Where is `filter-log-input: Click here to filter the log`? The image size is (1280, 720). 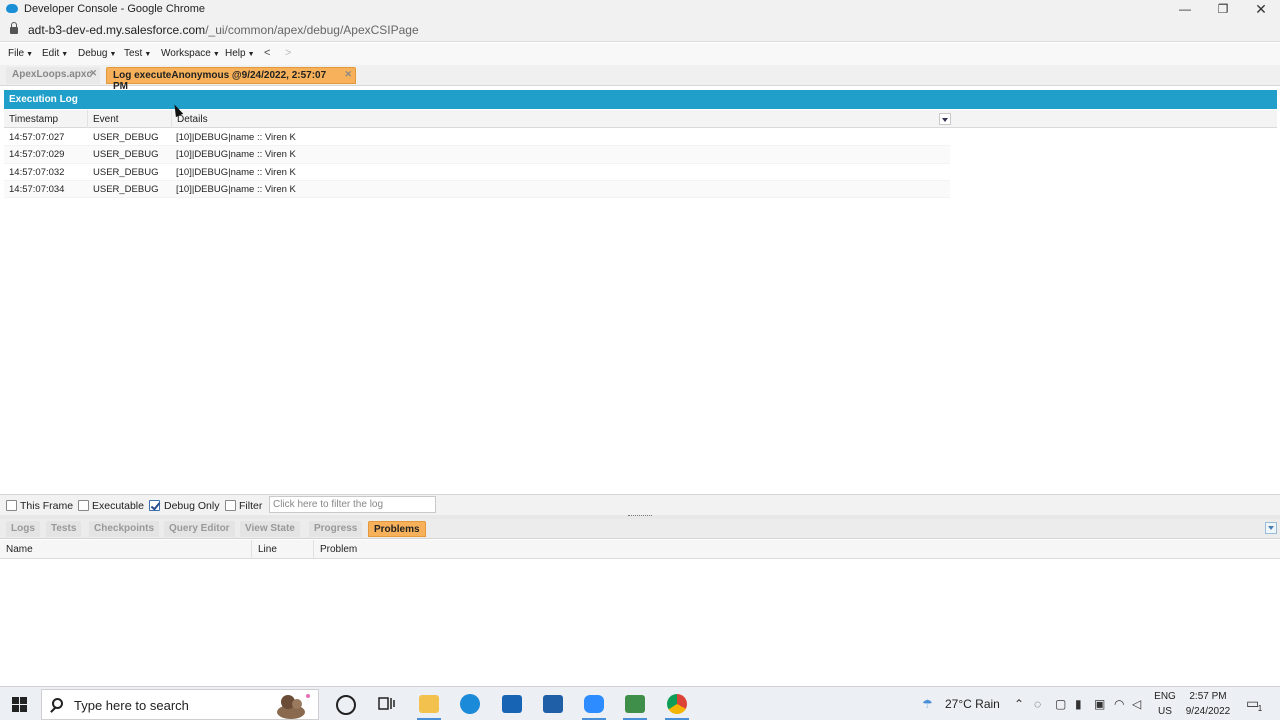
filter-log-input: Click here to filter the log is located at coordinates (352, 504).